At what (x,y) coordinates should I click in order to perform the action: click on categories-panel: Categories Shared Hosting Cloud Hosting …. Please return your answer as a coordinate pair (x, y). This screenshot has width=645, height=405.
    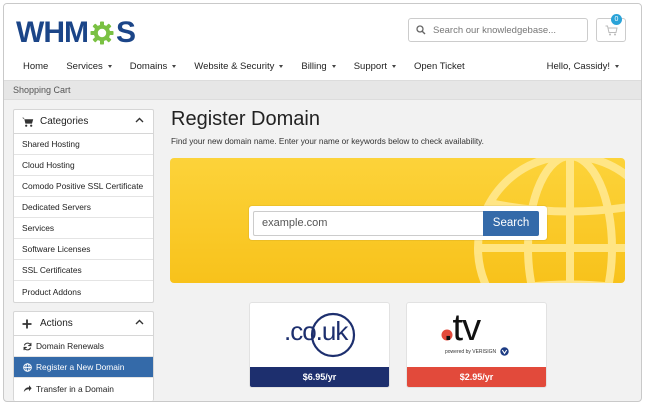
    Looking at the image, I should click on (83, 206).